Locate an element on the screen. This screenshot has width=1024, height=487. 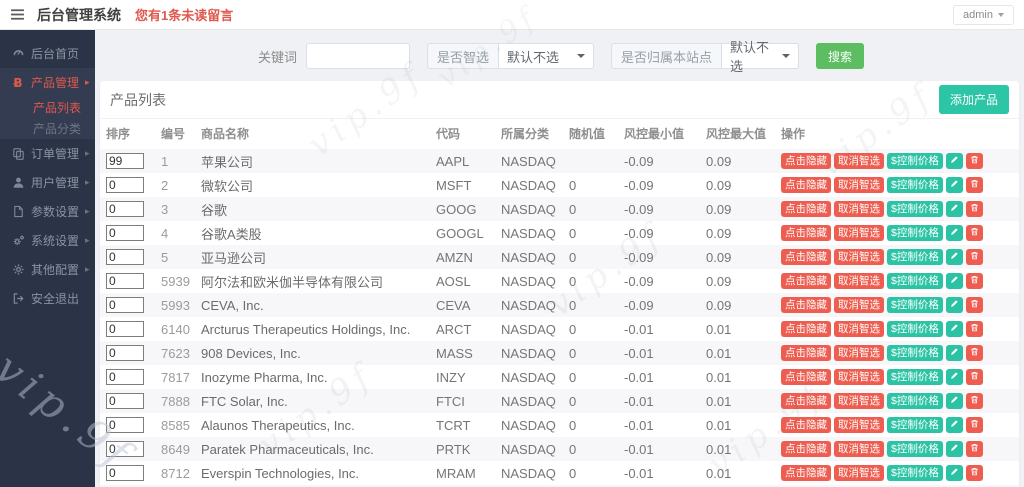
sidebar-item-product-category: 产品分类 is located at coordinates (47, 128).